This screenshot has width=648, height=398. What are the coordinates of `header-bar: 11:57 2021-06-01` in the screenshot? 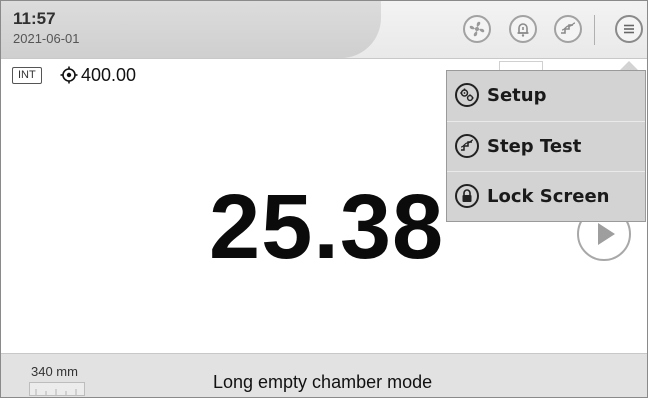 It's located at (324, 30).